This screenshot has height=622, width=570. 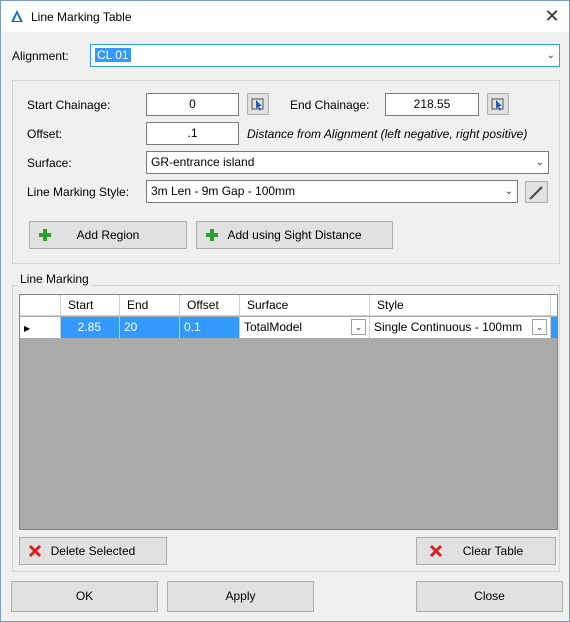 I want to click on close-button: Close, so click(x=489, y=596).